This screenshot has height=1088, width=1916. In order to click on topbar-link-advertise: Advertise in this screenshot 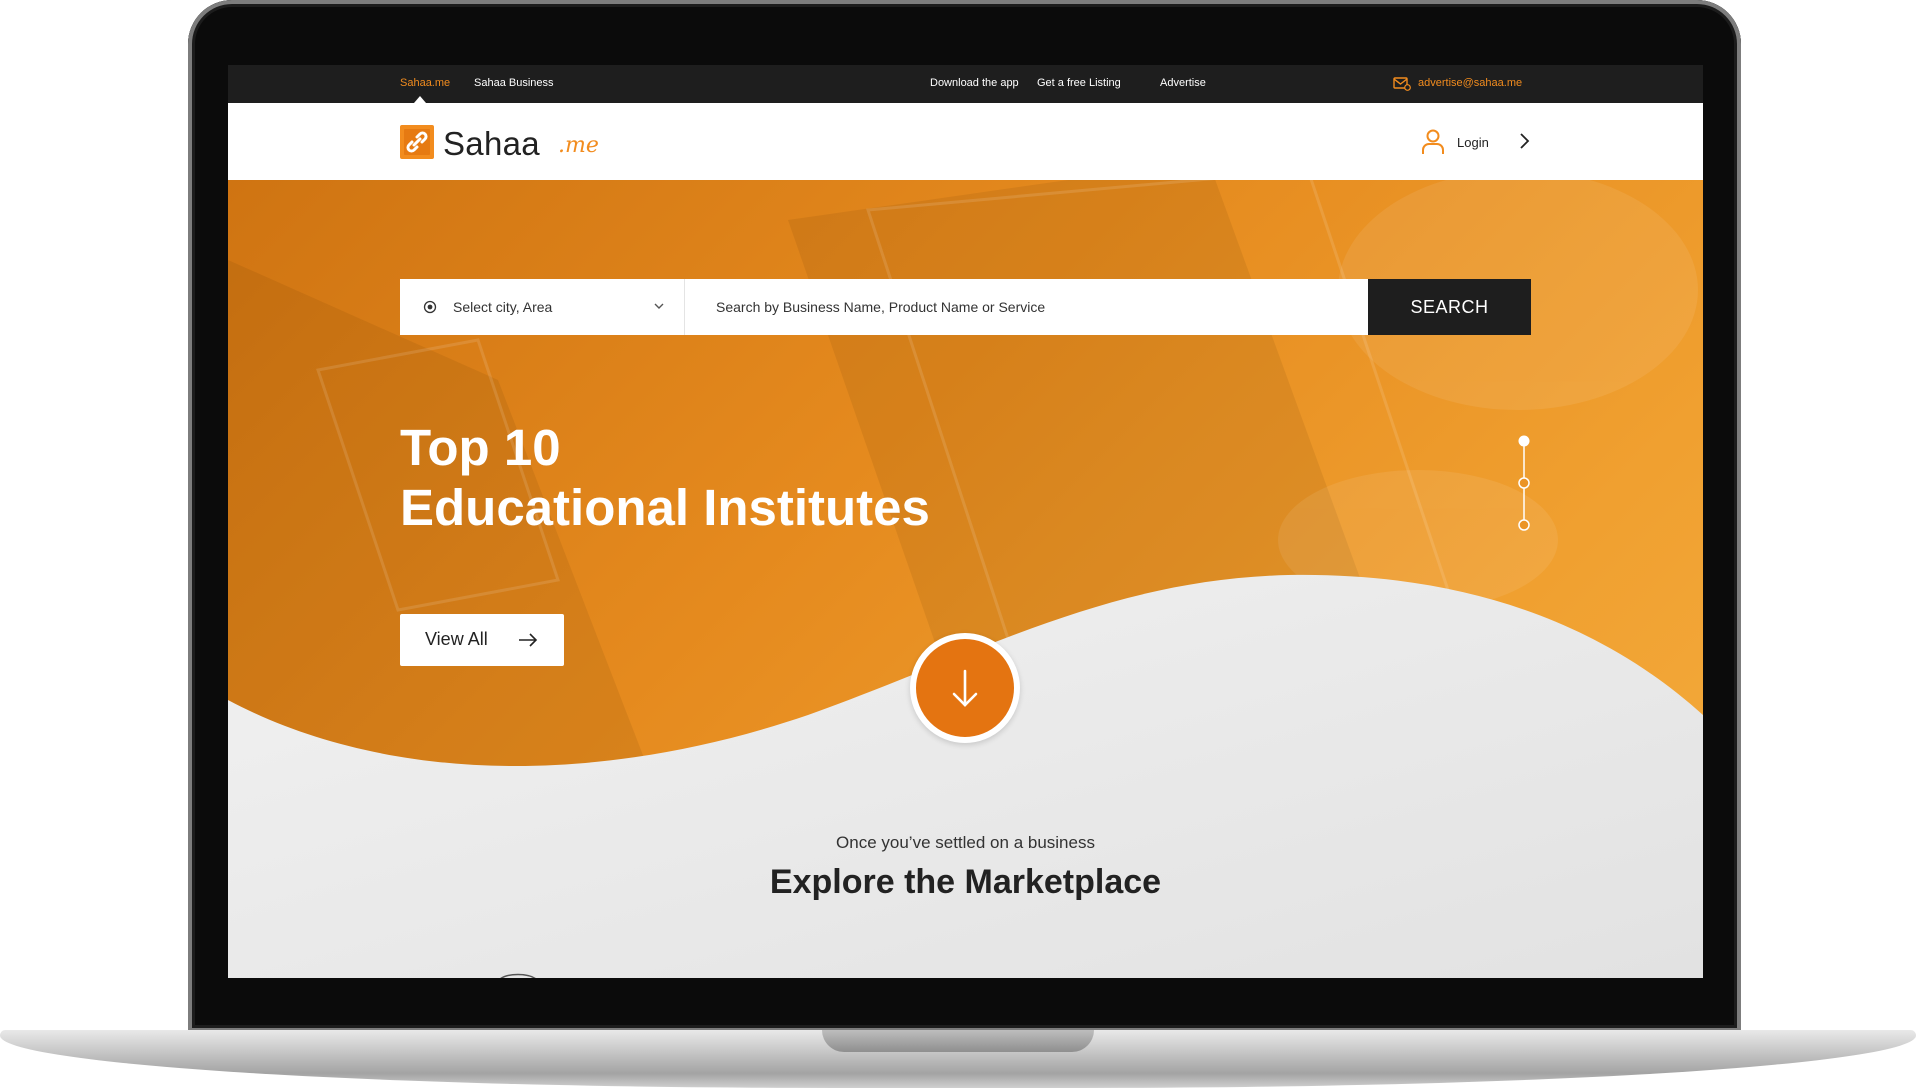, I will do `click(1183, 83)`.